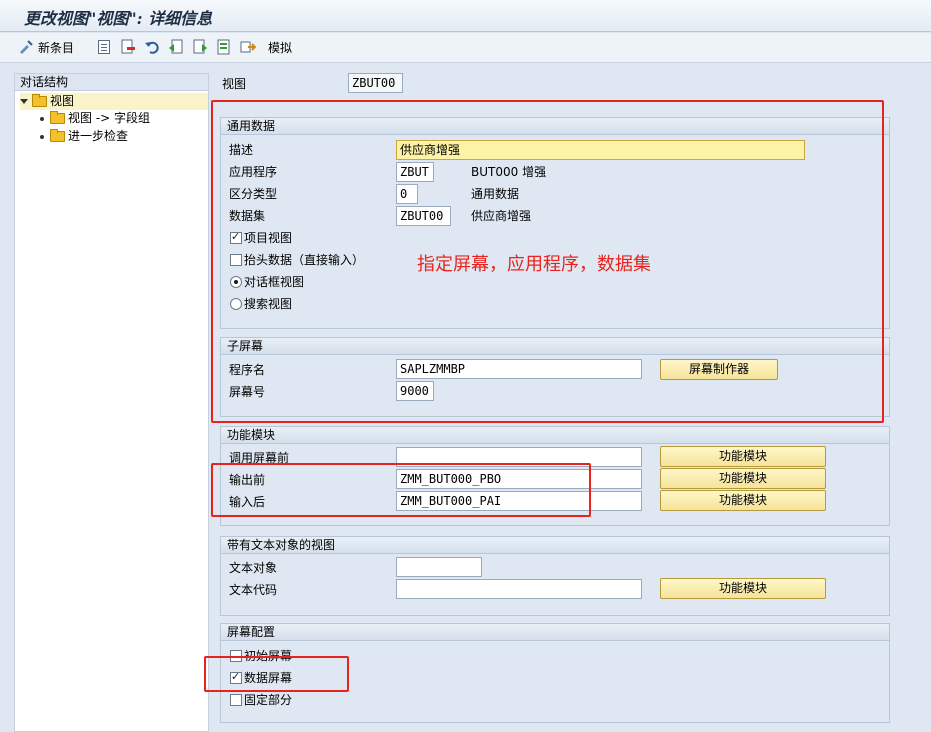 This screenshot has width=931, height=732. I want to click on undo-button, so click(152, 47).